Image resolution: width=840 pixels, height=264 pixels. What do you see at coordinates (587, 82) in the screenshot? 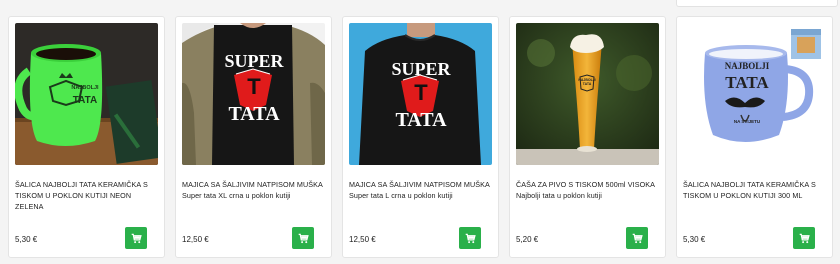
I see `glass-text: NAJBOLJI TATA` at bounding box center [587, 82].